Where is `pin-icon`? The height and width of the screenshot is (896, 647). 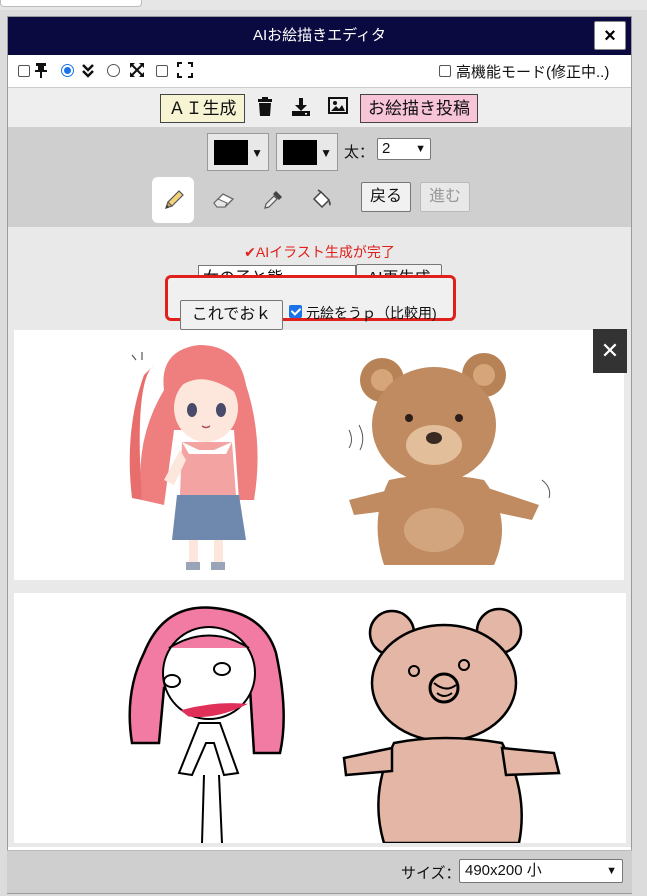
pin-icon is located at coordinates (41, 72).